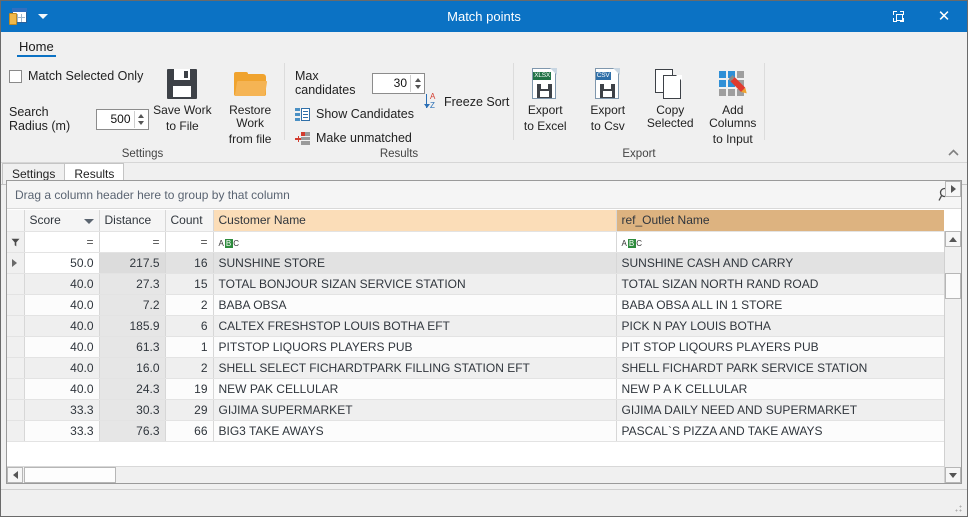 Image resolution: width=968 pixels, height=517 pixels. Describe the element at coordinates (415, 347) in the screenshot. I see `cell-customer-name: PITSTOP LIQUORS PLAYERS PUB` at that location.